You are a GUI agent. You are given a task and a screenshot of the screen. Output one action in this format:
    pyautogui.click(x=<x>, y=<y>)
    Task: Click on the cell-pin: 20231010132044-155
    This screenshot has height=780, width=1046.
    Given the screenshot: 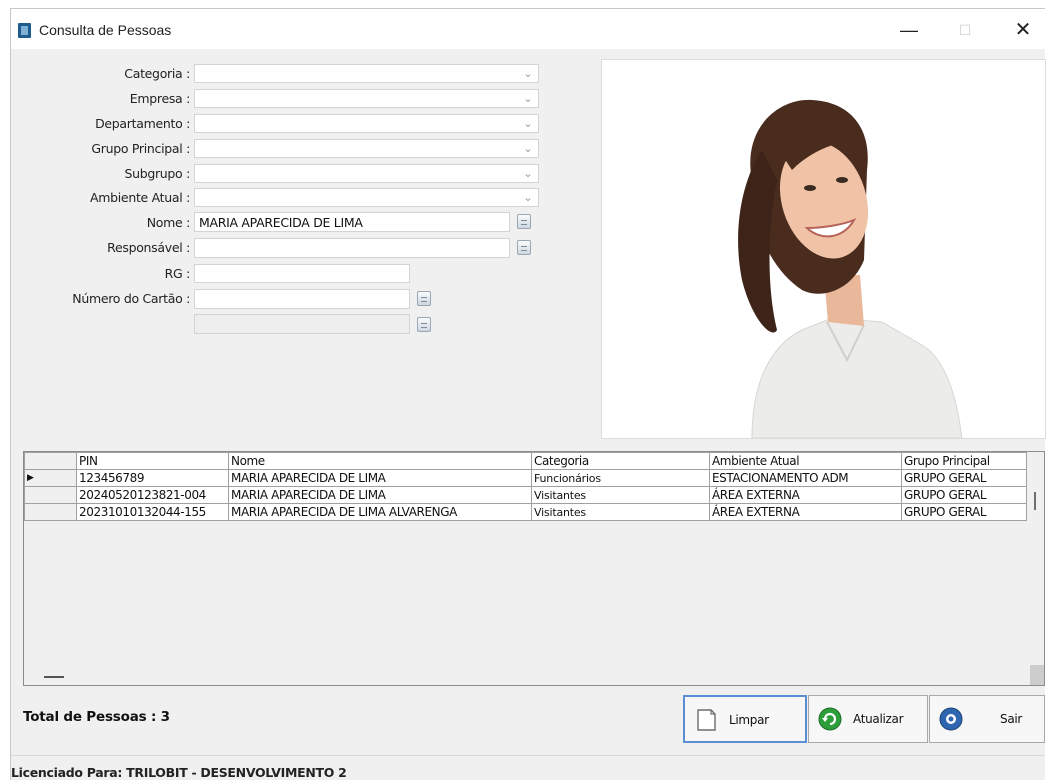 What is the action you would take?
    pyautogui.click(x=152, y=512)
    